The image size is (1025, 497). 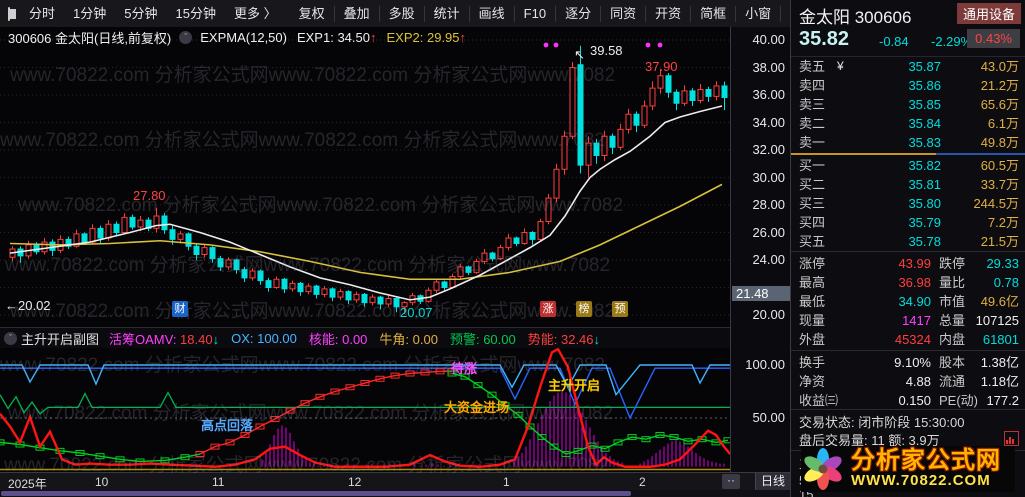 What do you see at coordinates (952, 41) in the screenshot?
I see `price-change-pct: -2.29%` at bounding box center [952, 41].